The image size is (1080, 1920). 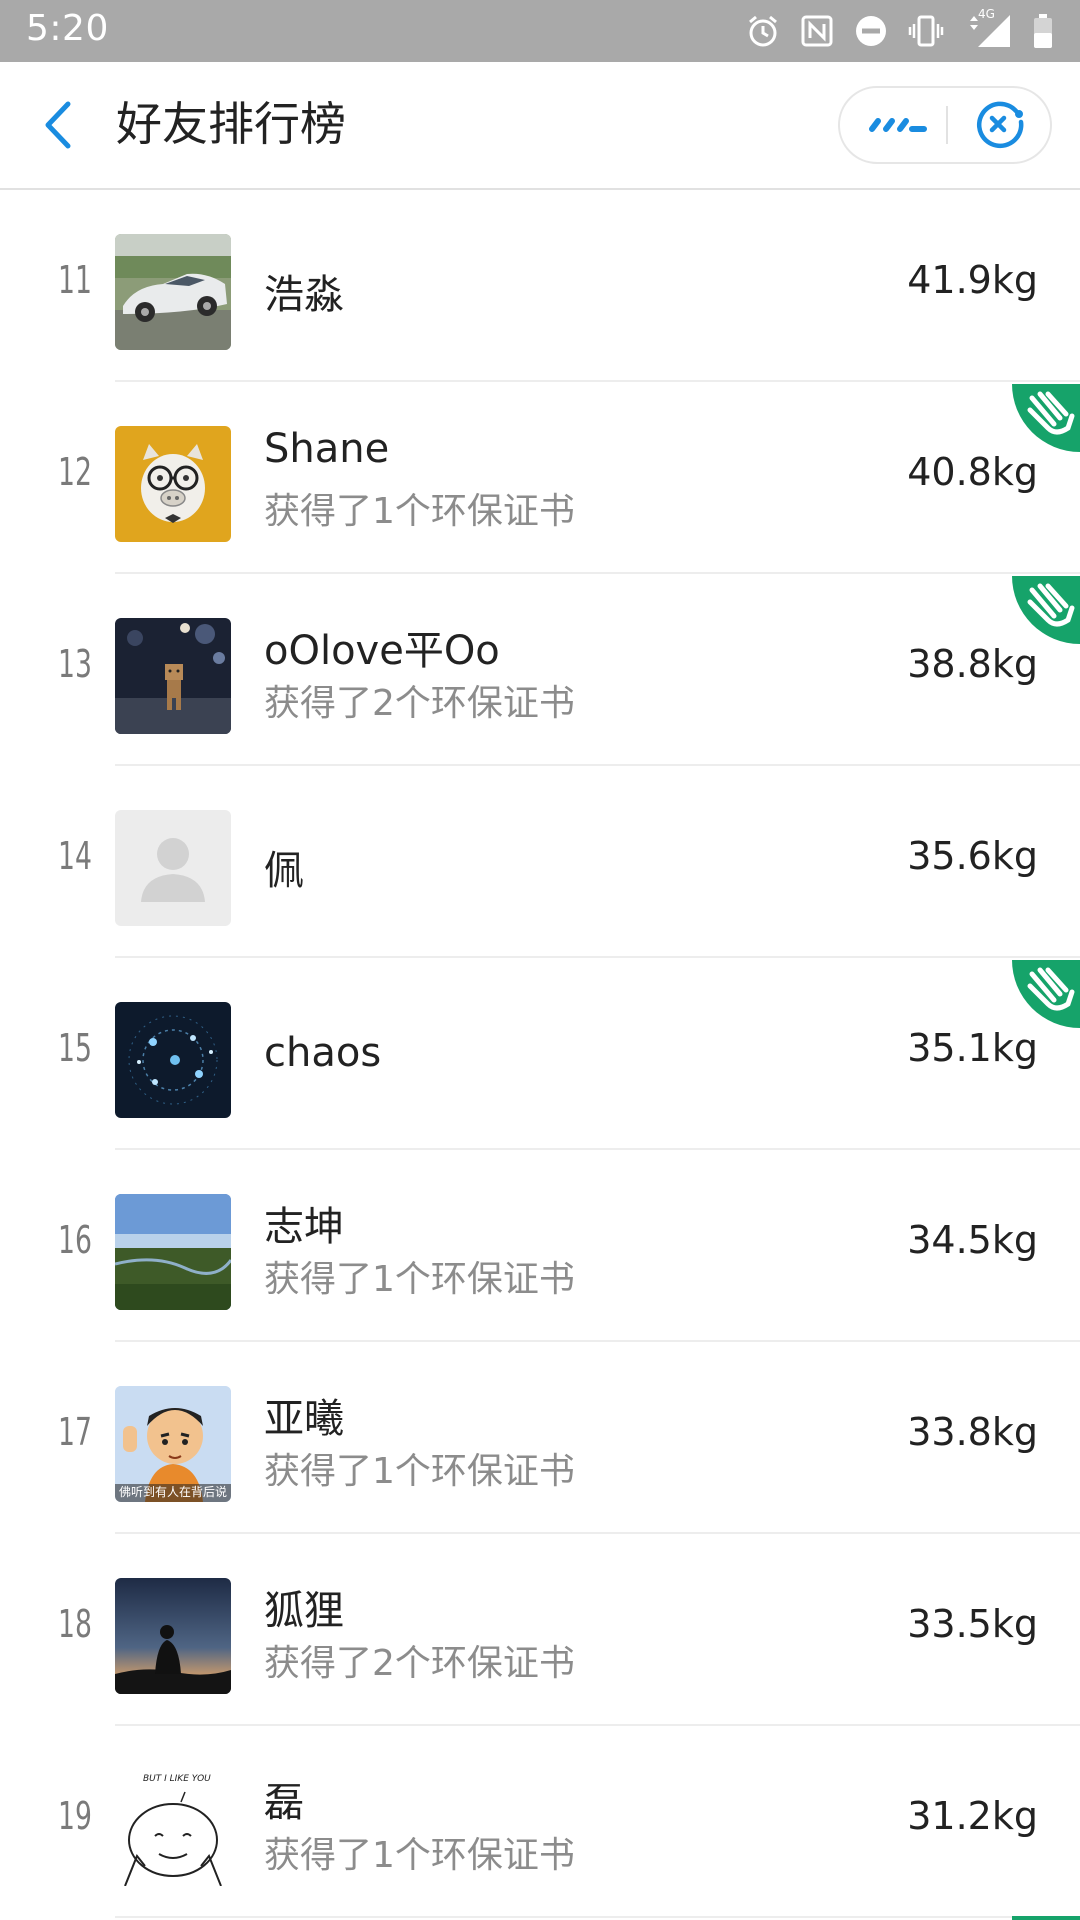 I want to click on ranking-row: 16 志坤 获得了1个环保证书 34.5kg, so click(x=540, y=1247).